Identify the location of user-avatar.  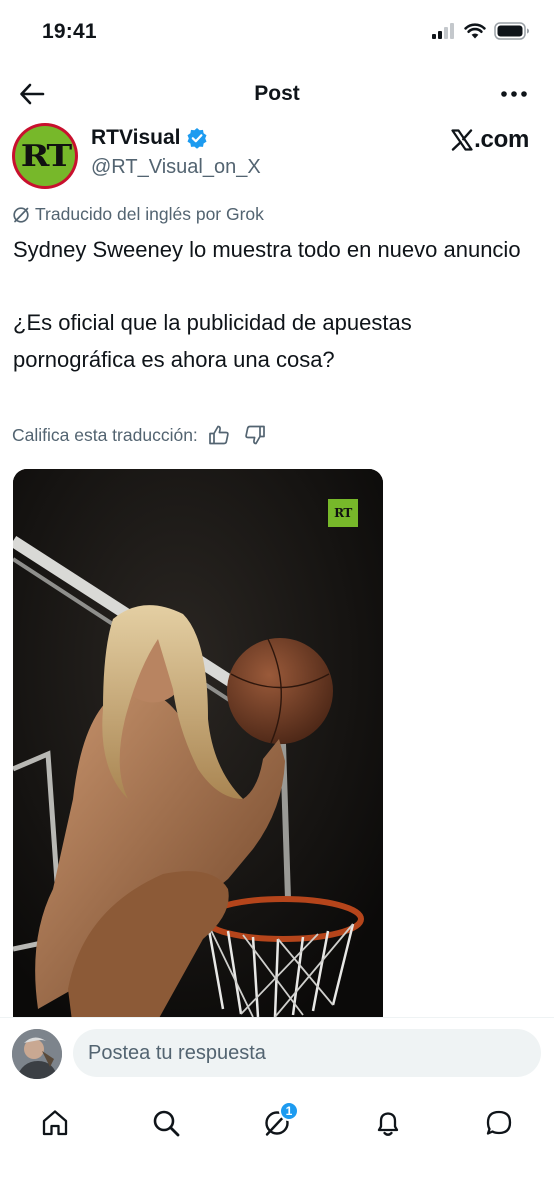
(37, 1054).